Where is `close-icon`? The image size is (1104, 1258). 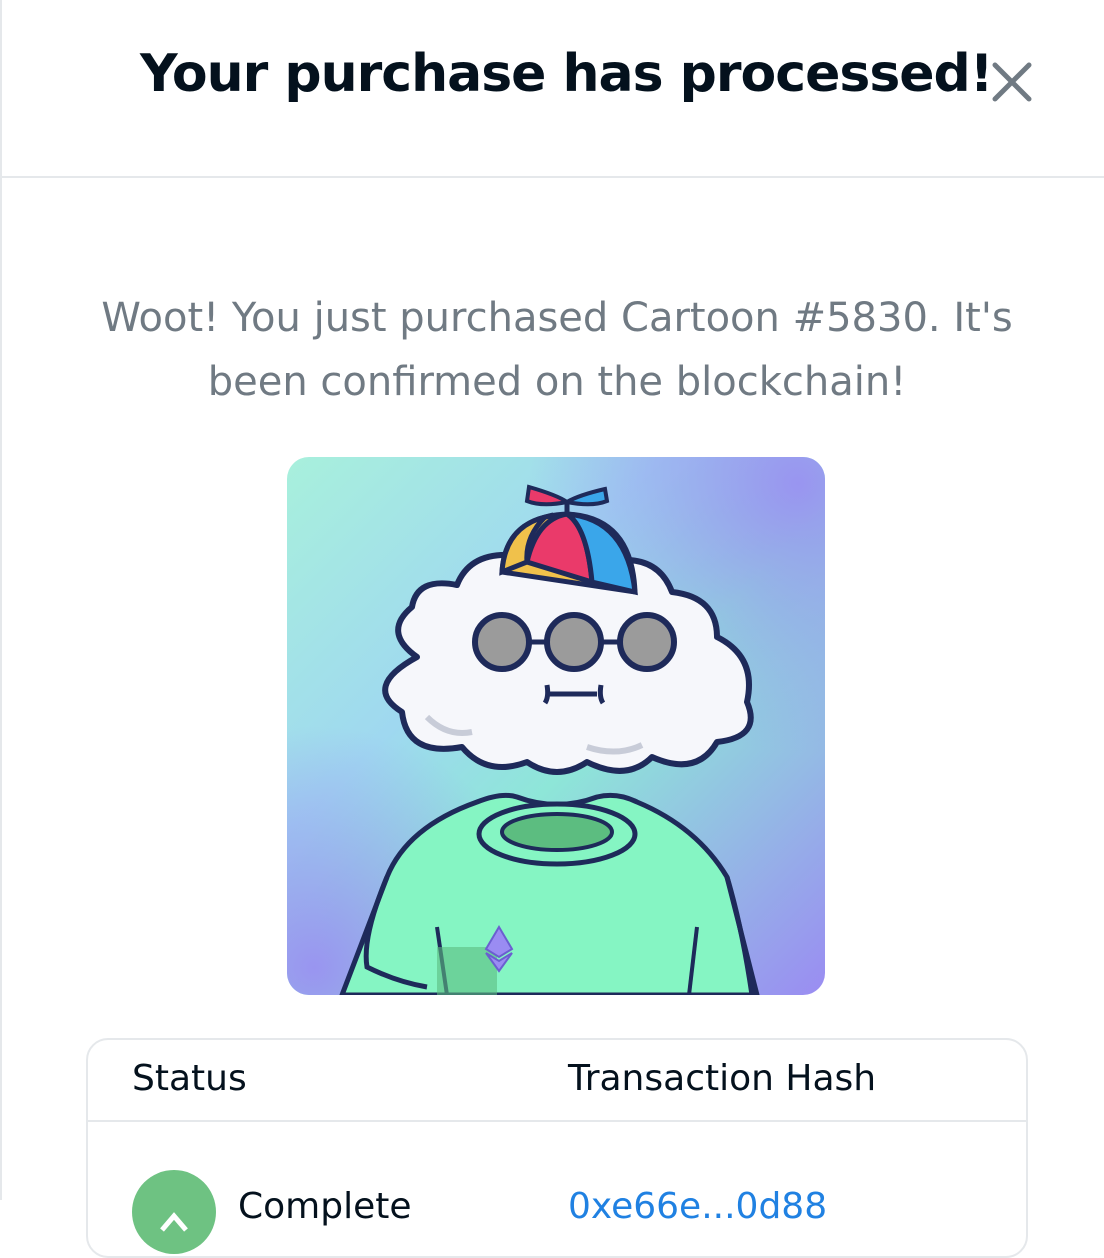
close-icon is located at coordinates (1012, 82).